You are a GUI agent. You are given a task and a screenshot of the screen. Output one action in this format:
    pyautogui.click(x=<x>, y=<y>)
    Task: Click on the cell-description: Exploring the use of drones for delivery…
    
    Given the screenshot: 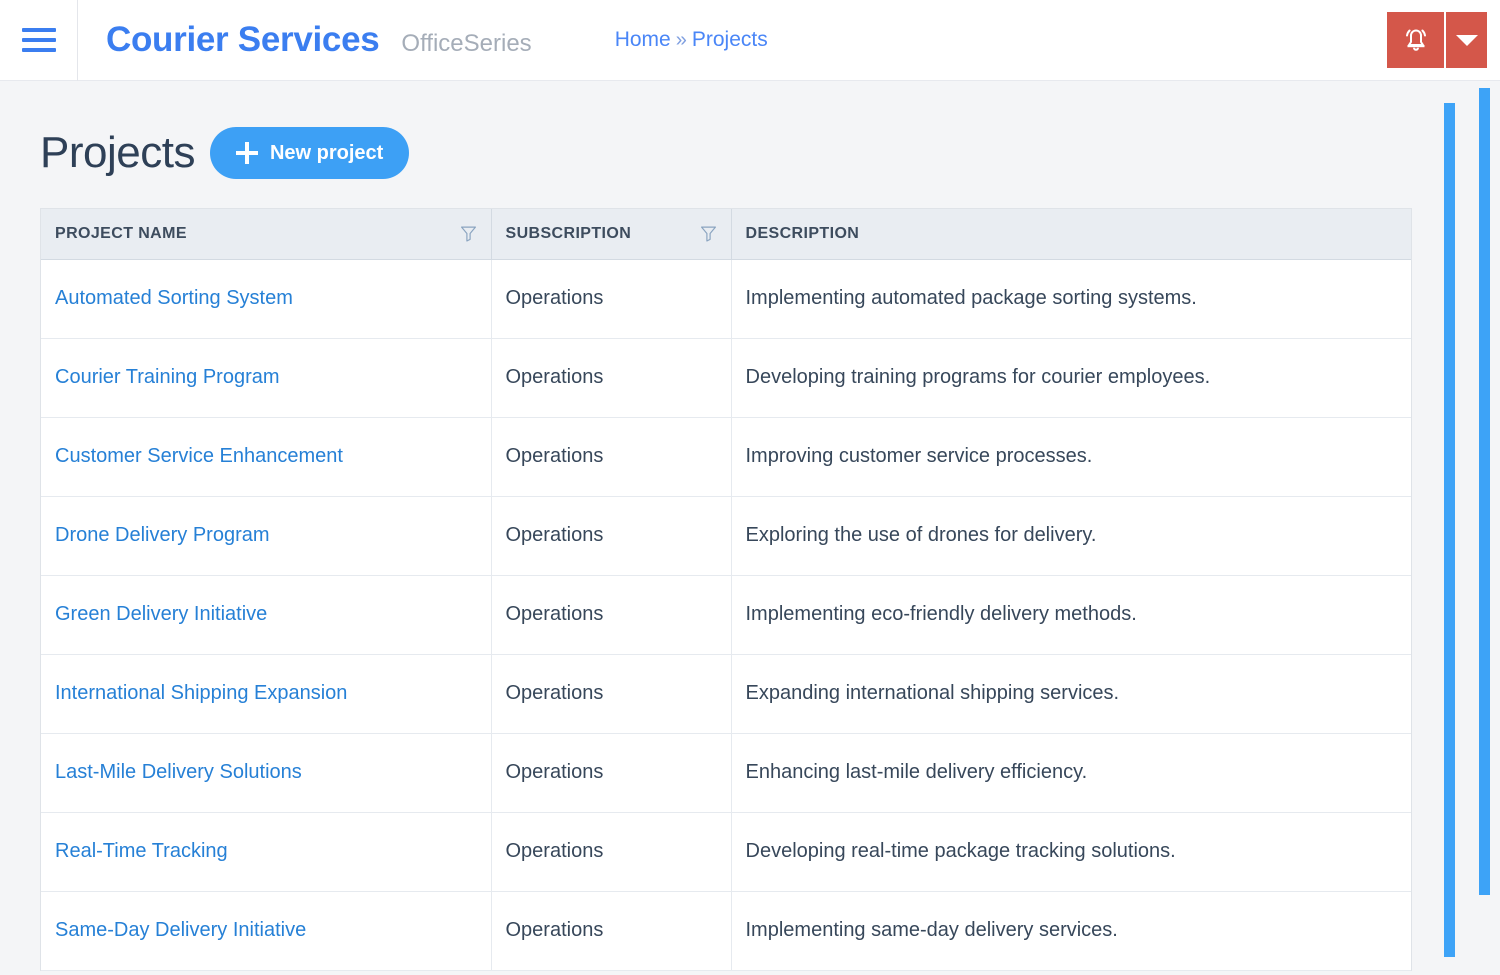 What is the action you would take?
    pyautogui.click(x=1071, y=536)
    